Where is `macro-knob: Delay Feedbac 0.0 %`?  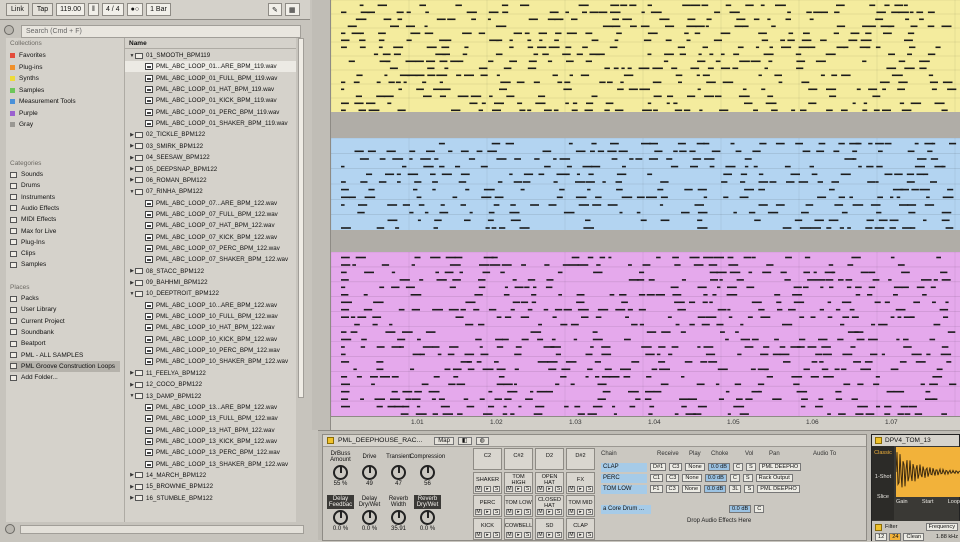
macro-knob: Delay Feedbac 0.0 % is located at coordinates (340, 513).